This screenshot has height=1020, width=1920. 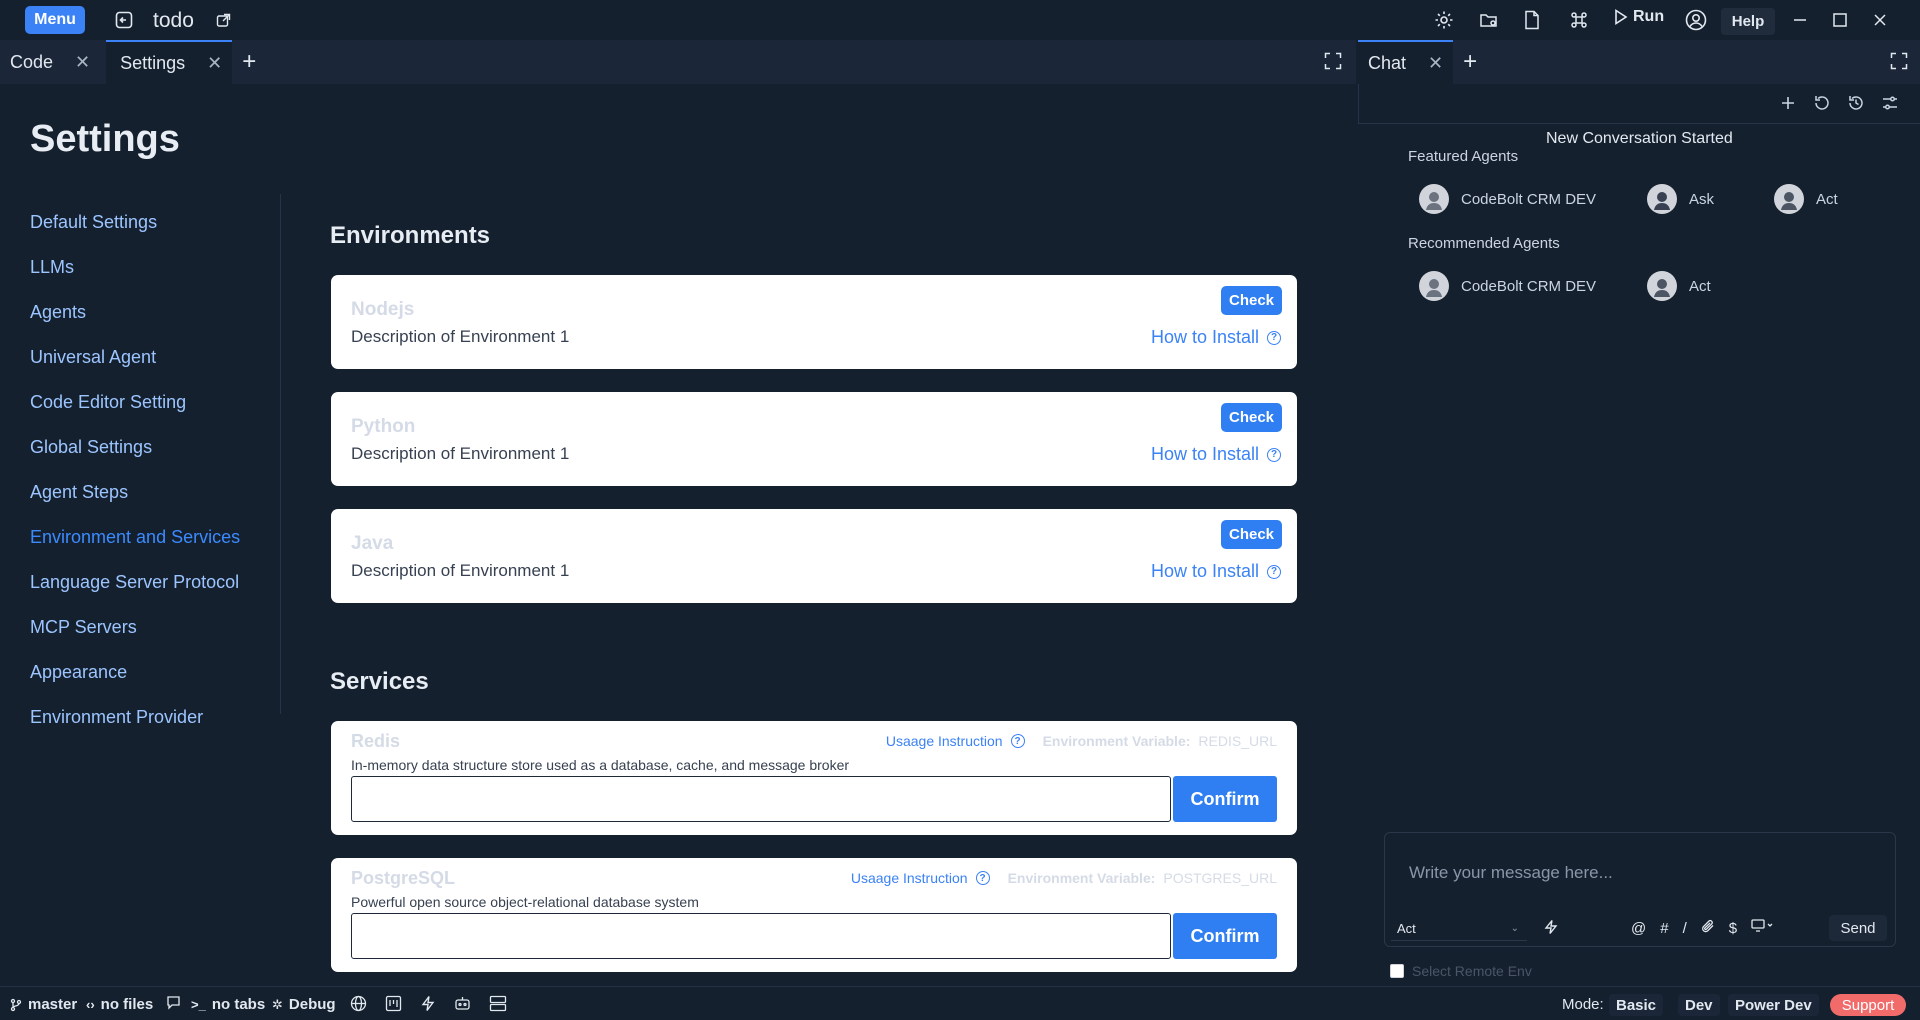 What do you see at coordinates (78, 672) in the screenshot?
I see `nav-item-appearance: Appearance` at bounding box center [78, 672].